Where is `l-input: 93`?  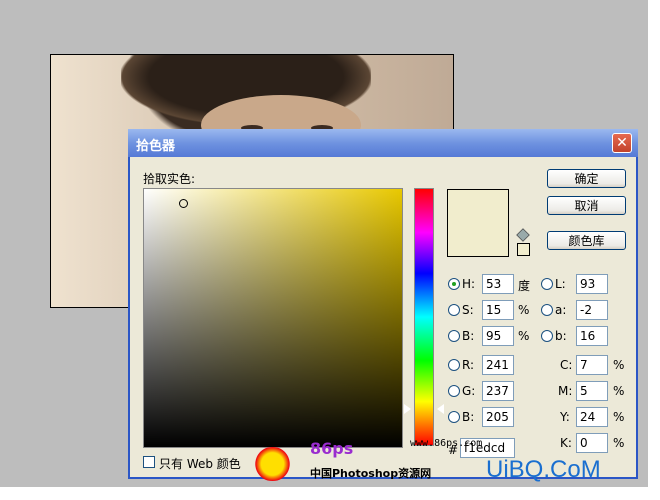
l-input: 93 is located at coordinates (592, 284).